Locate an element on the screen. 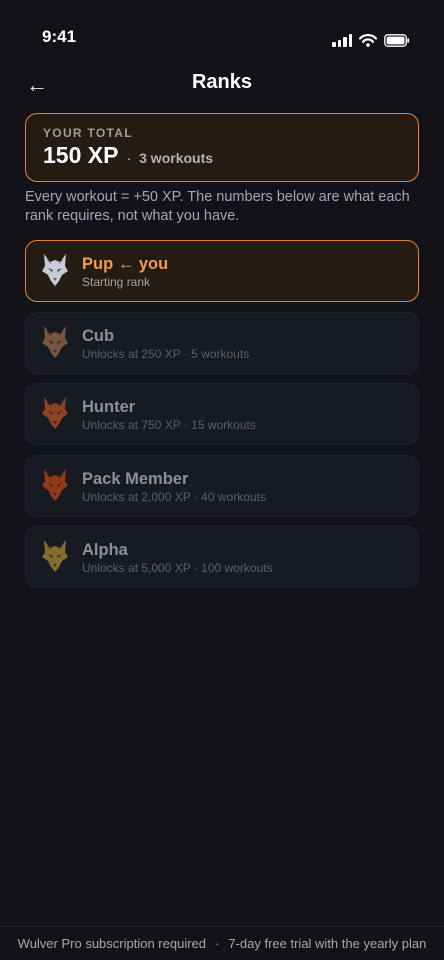  cellular-signal-icon is located at coordinates (342, 40).